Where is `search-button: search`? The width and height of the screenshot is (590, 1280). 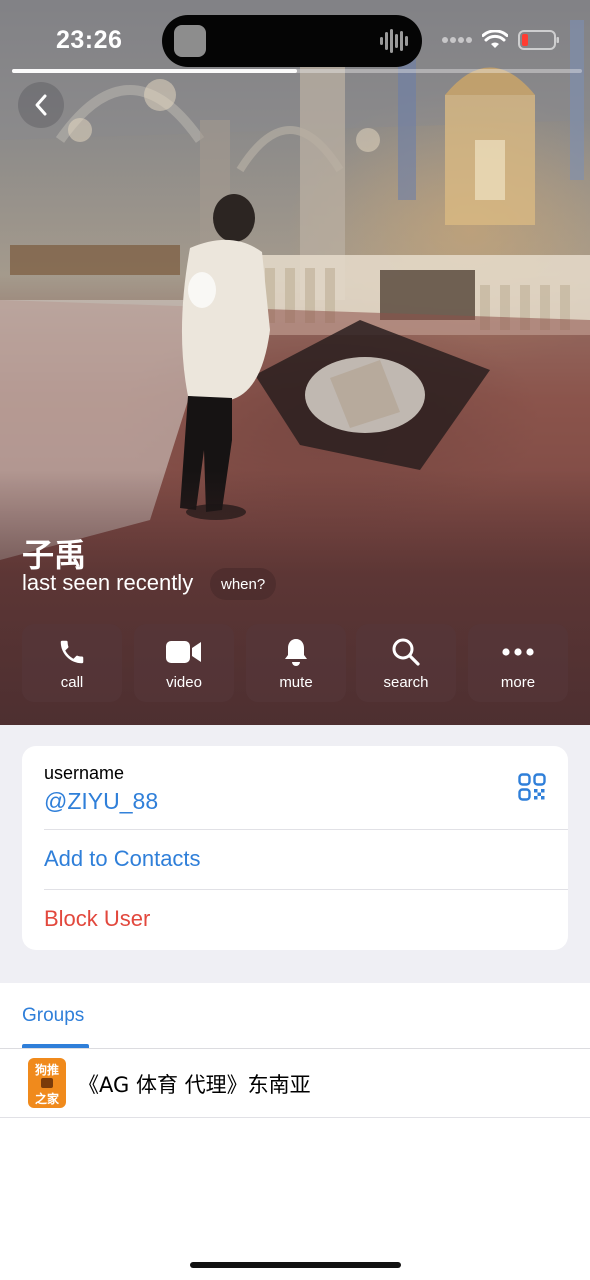
search-button: search is located at coordinates (406, 663).